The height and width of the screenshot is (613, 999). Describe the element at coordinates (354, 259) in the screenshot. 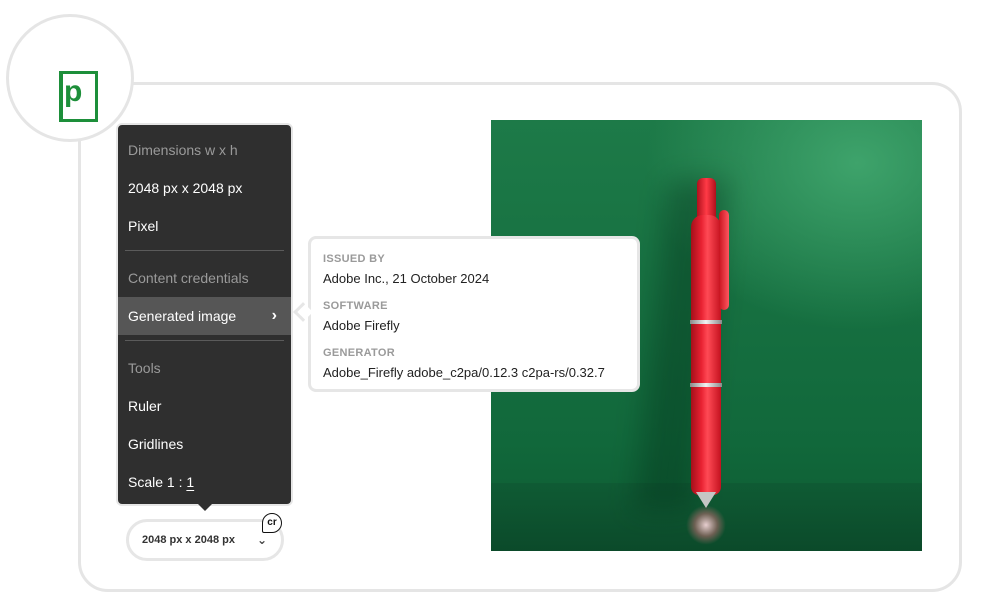

I see `issued-by-label: ISSUED BY` at that location.